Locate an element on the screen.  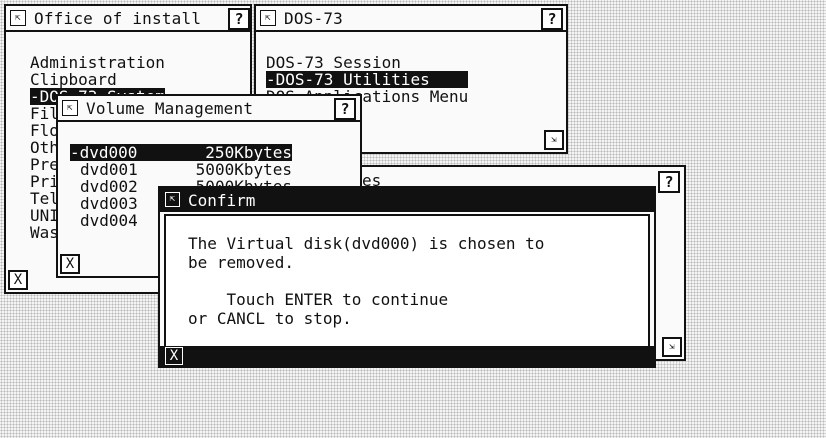
volume-size: 5000Kbytes is located at coordinates (243, 169).